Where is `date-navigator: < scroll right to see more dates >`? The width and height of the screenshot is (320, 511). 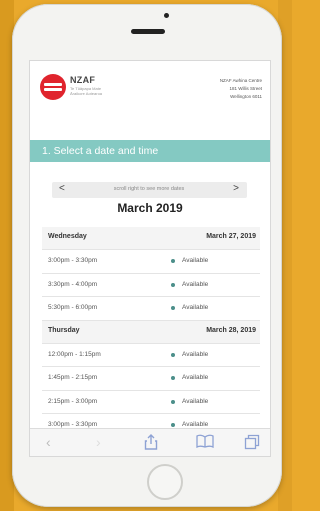
date-navigator: < scroll right to see more dates > is located at coordinates (149, 190).